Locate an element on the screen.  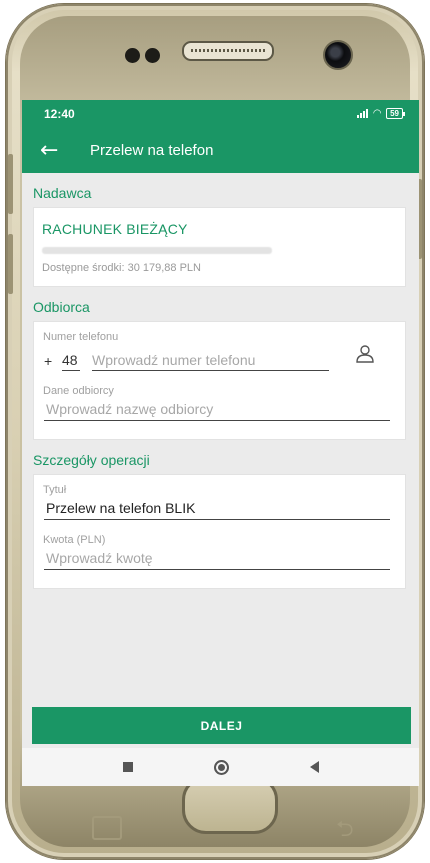
volume-down-button is located at coordinates (10, 264).